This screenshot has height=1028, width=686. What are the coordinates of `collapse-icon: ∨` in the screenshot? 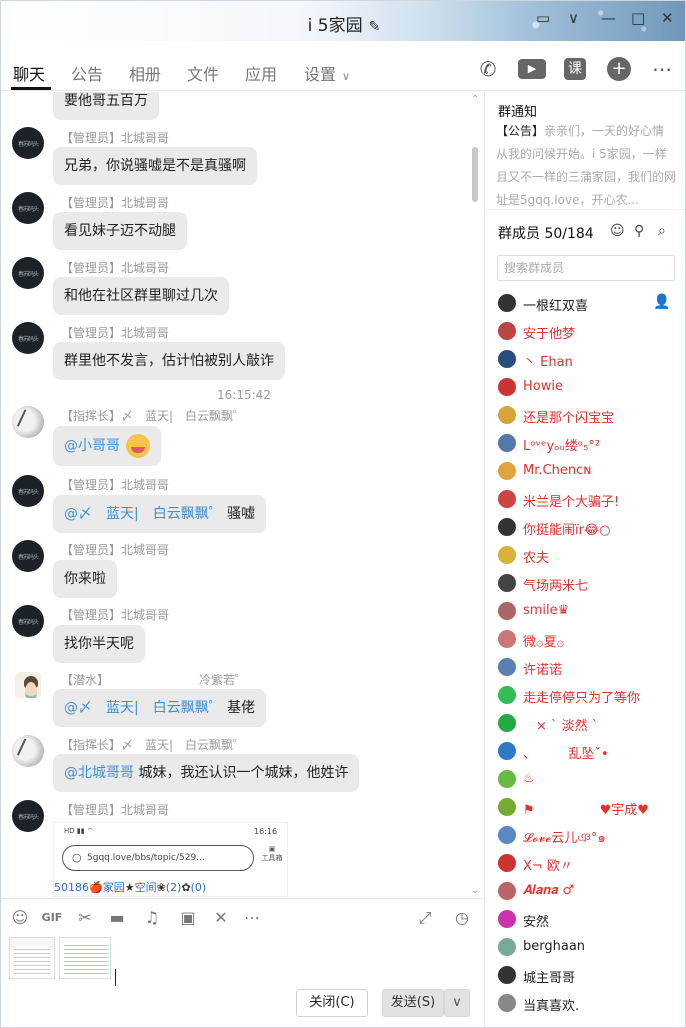 It's located at (573, 18).